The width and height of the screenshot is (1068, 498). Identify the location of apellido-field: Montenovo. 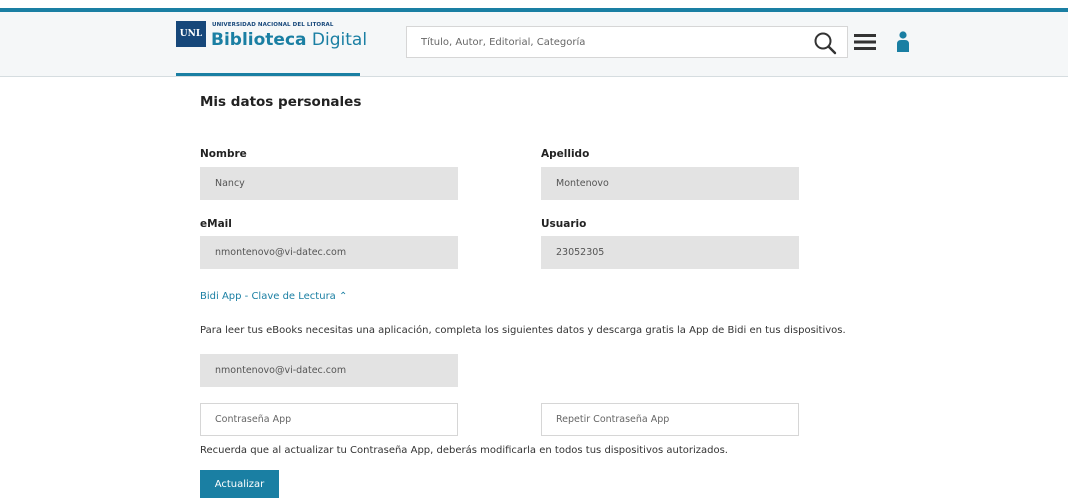
(670, 183).